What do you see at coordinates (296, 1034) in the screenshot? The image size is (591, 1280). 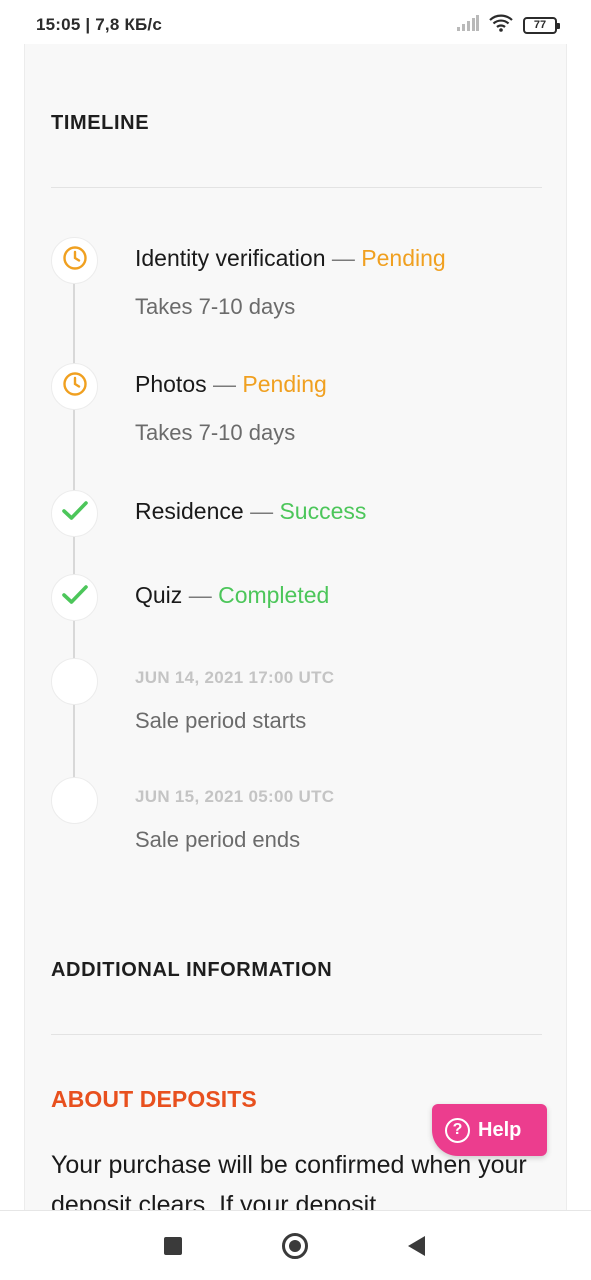 I see `additional-divider` at bounding box center [296, 1034].